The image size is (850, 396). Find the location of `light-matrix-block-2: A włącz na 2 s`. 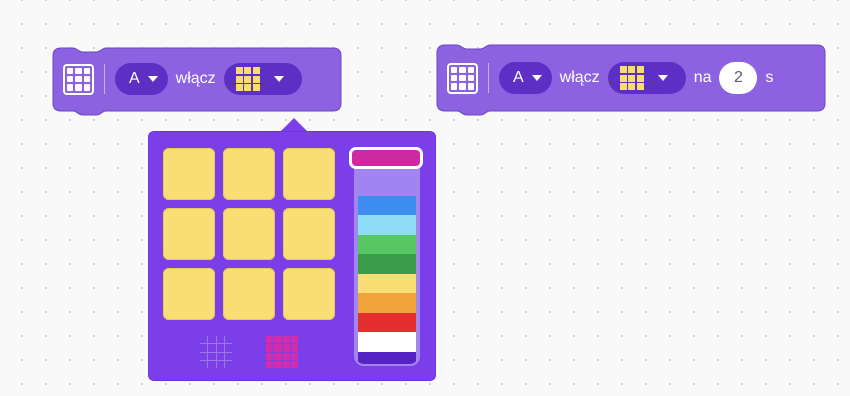

light-matrix-block-2: A włącz na 2 s is located at coordinates (631, 80).